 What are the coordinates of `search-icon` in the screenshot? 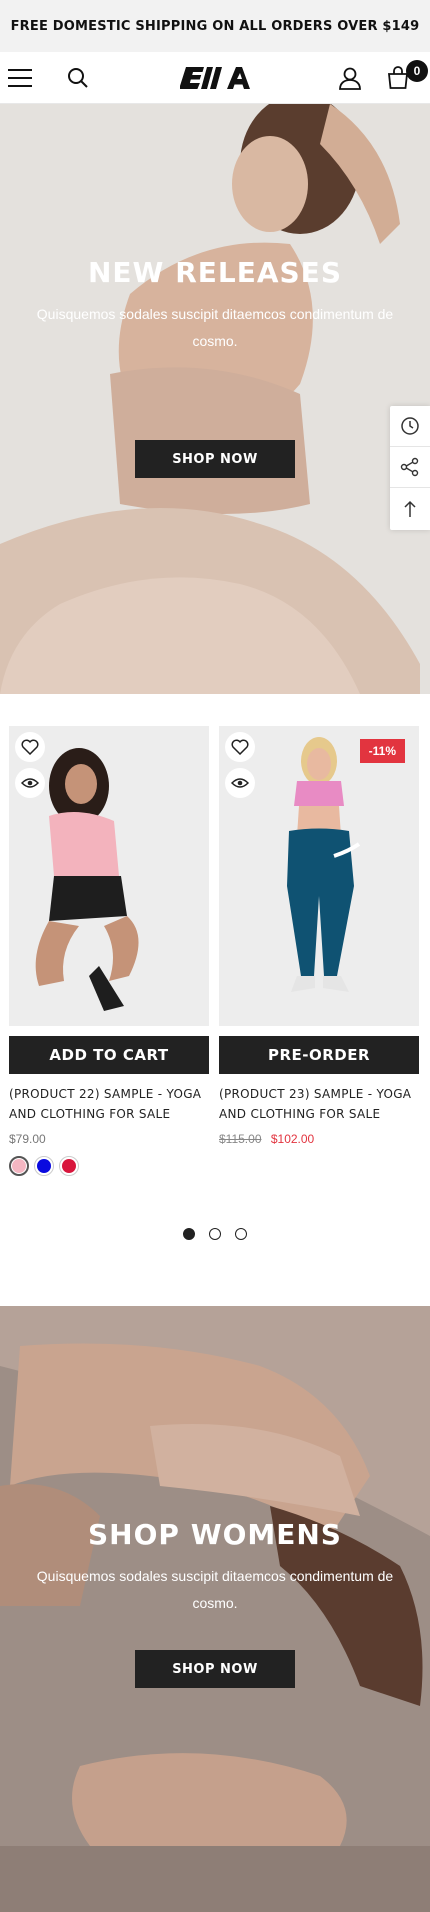 It's located at (78, 78).